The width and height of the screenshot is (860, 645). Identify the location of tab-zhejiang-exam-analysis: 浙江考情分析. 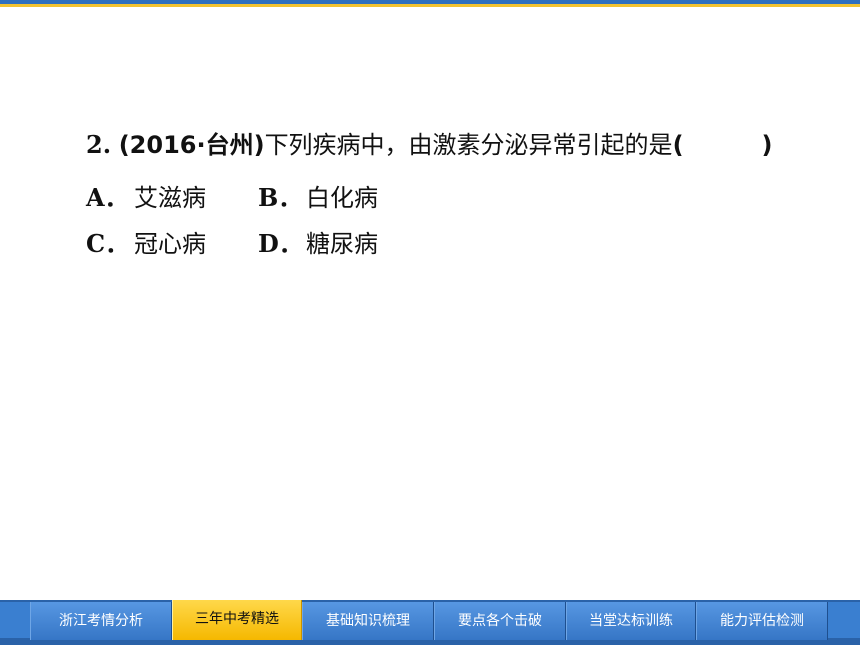
(101, 621).